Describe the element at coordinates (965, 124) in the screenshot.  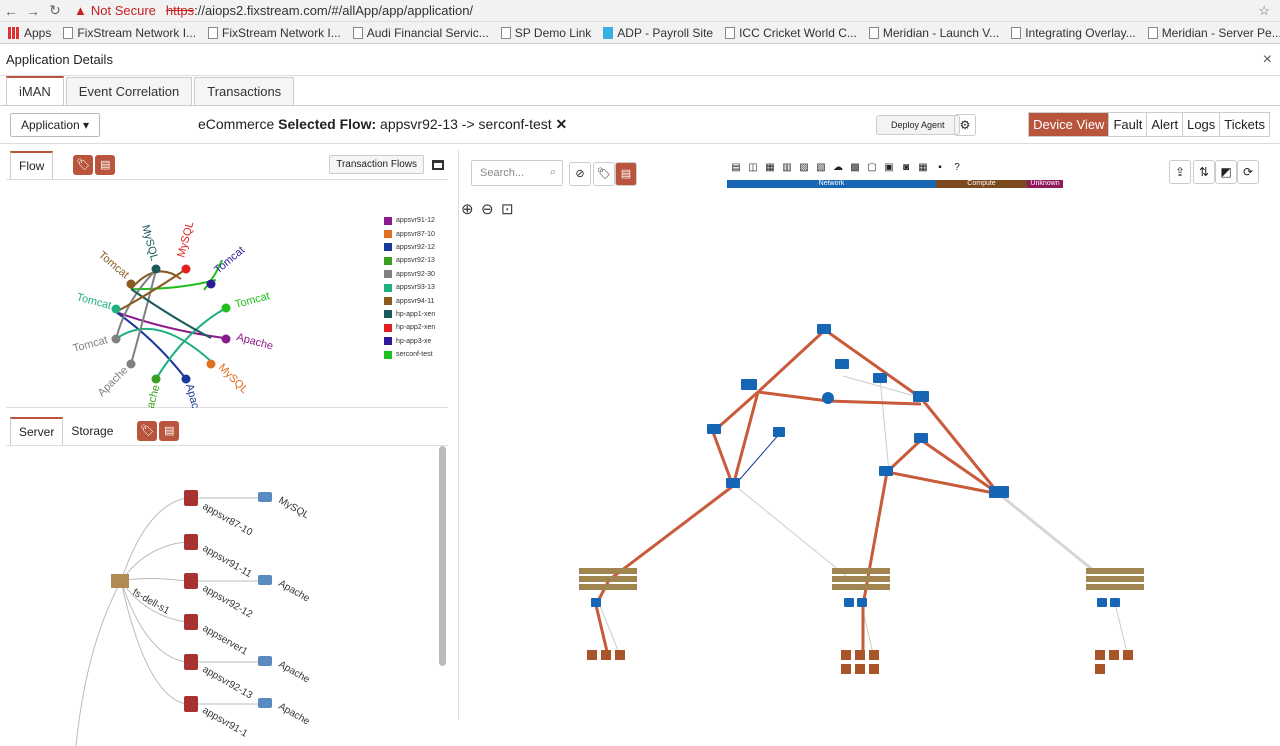
I see `agent-settings-icon: ⚙` at that location.